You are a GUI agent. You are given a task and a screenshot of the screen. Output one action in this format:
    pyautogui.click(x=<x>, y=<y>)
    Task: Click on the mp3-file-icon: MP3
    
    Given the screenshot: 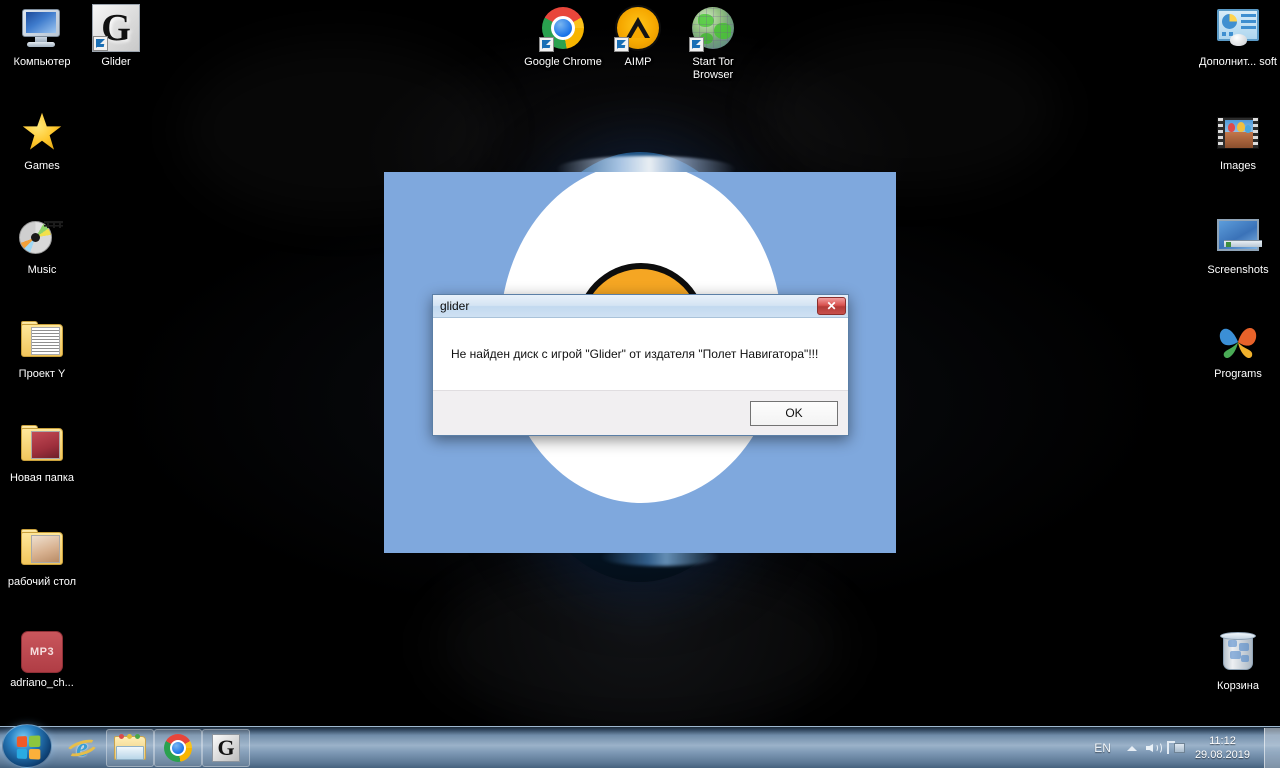 What is the action you would take?
    pyautogui.click(x=42, y=652)
    